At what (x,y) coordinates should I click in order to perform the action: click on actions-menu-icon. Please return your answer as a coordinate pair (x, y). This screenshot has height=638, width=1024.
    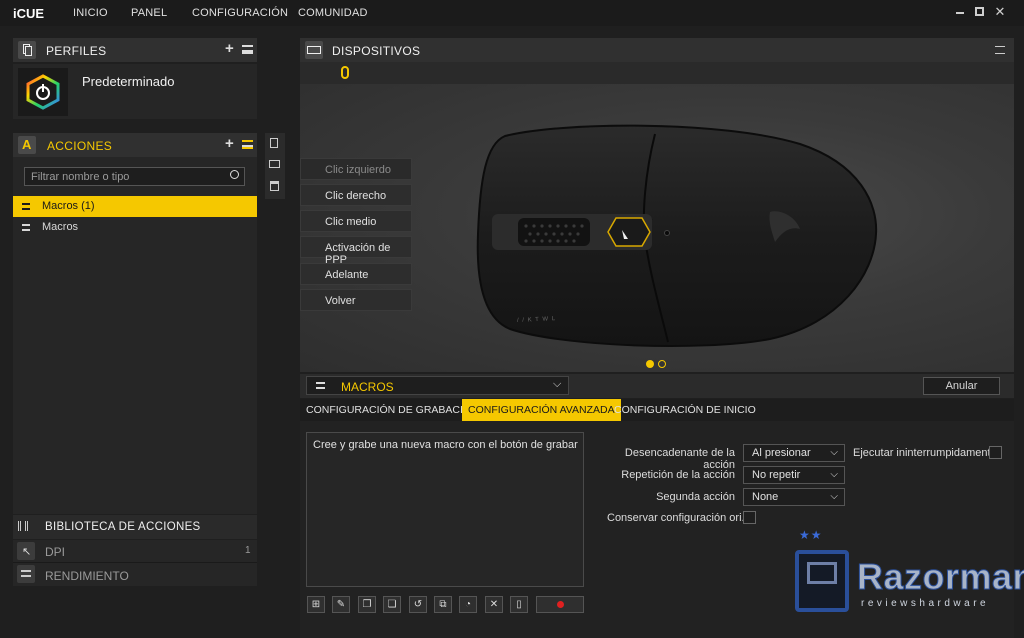
    Looking at the image, I should click on (247, 144).